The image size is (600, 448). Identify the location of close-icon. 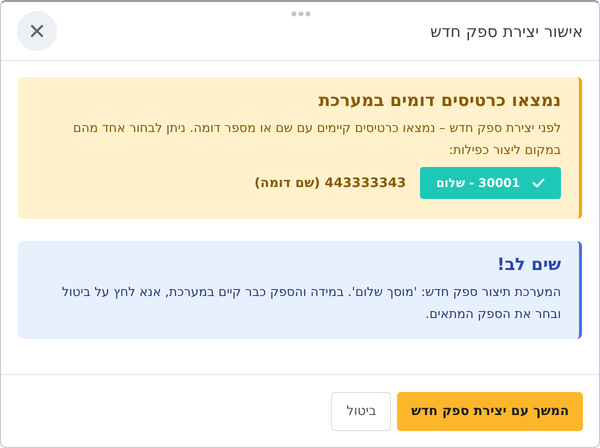
(37, 31).